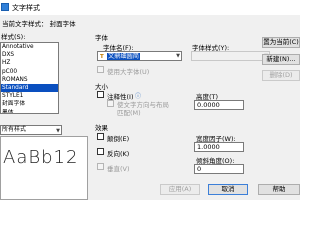 This screenshot has width=320, height=240. What do you see at coordinates (29, 72) in the screenshot?
I see `list-item: pC00` at bounding box center [29, 72].